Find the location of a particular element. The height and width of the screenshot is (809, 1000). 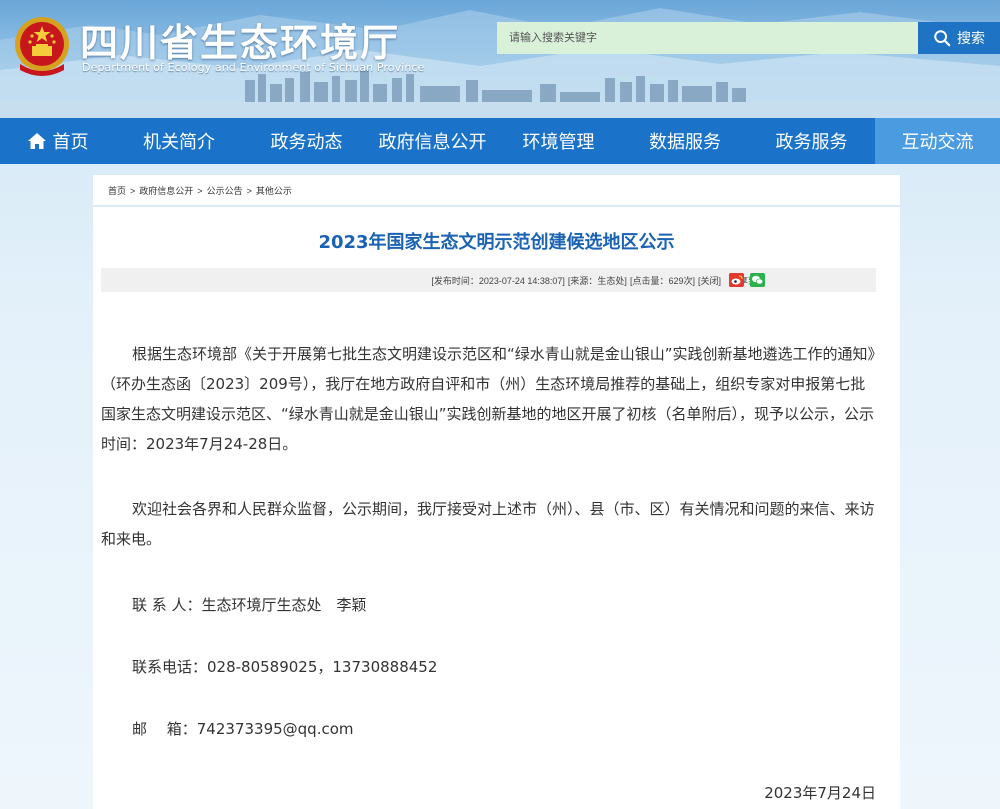

nav-item-interaction: 互动交流 is located at coordinates (937, 141).